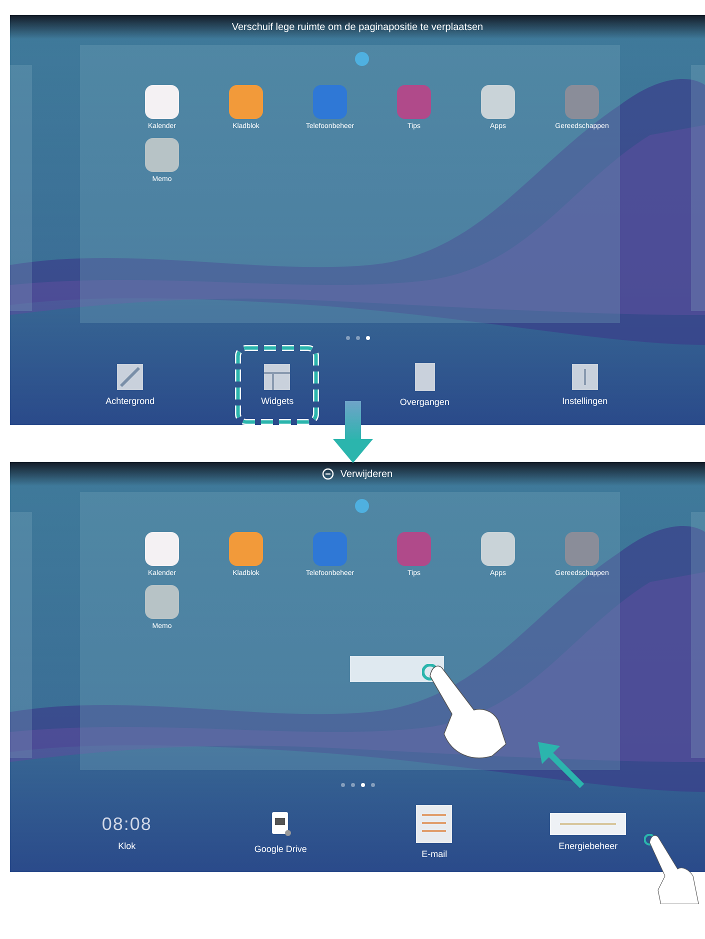 This screenshot has width=705, height=939. What do you see at coordinates (127, 824) in the screenshot?
I see `clock-widget-preview: 08:08` at bounding box center [127, 824].